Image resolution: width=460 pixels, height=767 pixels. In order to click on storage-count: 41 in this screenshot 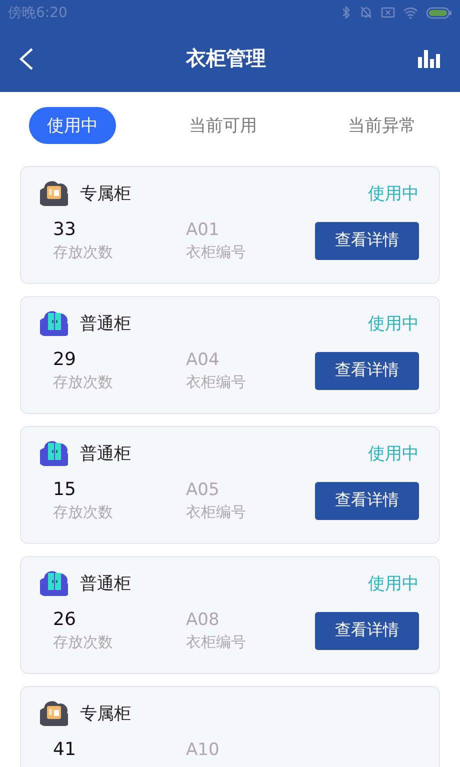, I will do `click(65, 749)`.